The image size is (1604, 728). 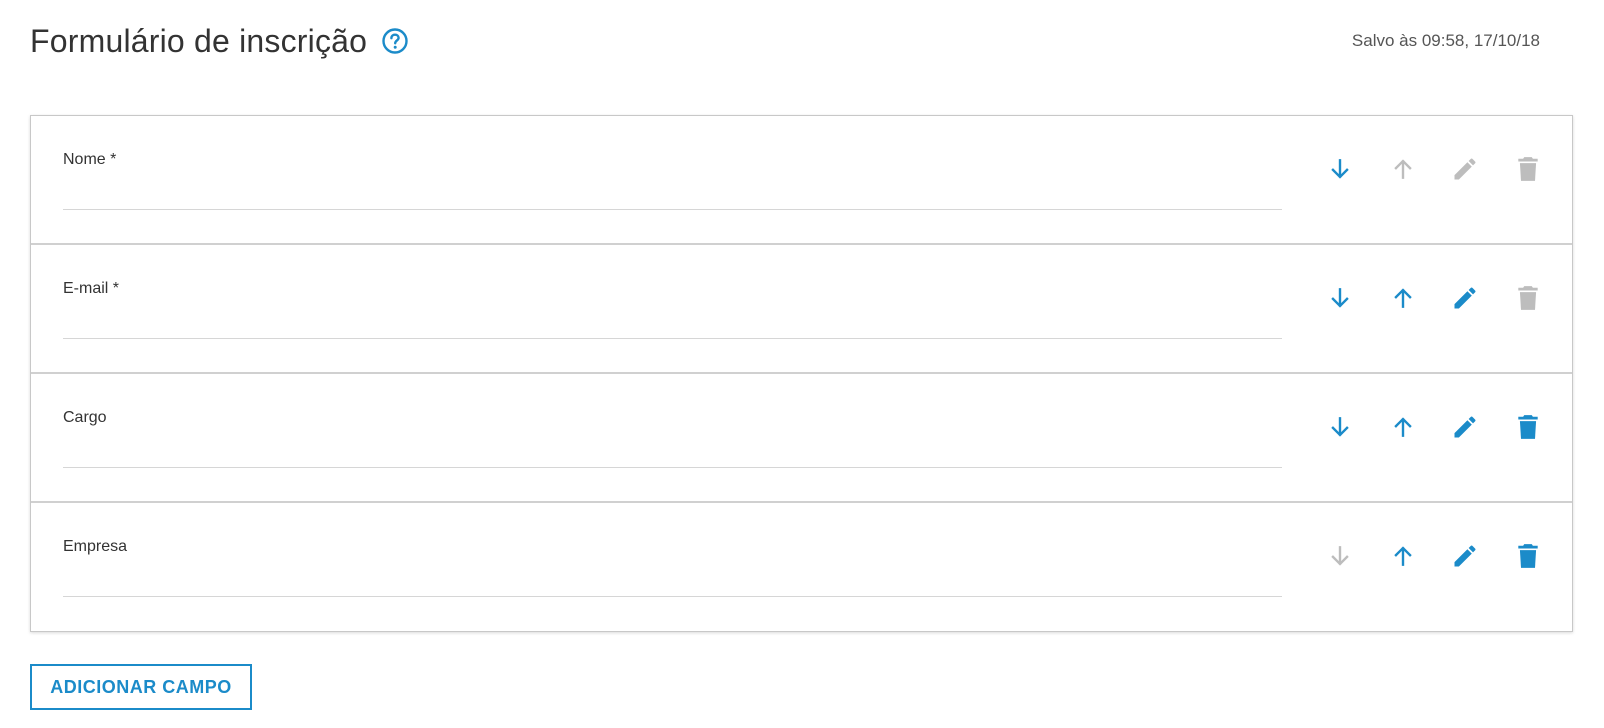 What do you see at coordinates (91, 288) in the screenshot?
I see `field-label: E-mail *` at bounding box center [91, 288].